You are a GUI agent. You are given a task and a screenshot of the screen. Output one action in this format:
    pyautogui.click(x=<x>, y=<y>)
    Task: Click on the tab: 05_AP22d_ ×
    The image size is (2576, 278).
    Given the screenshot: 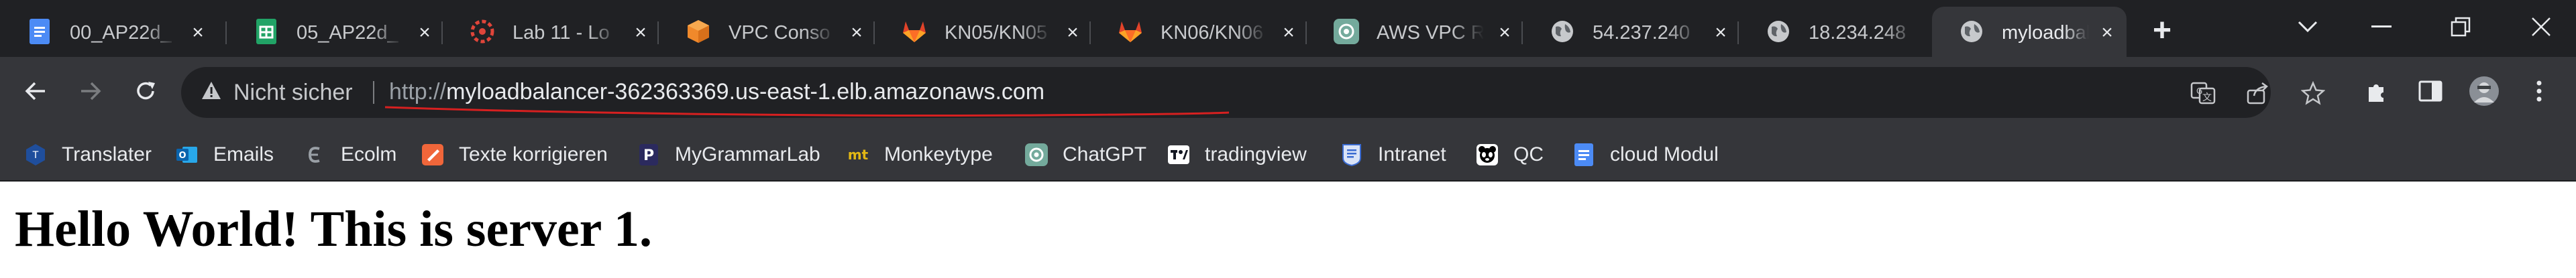 What is the action you would take?
    pyautogui.click(x=335, y=32)
    